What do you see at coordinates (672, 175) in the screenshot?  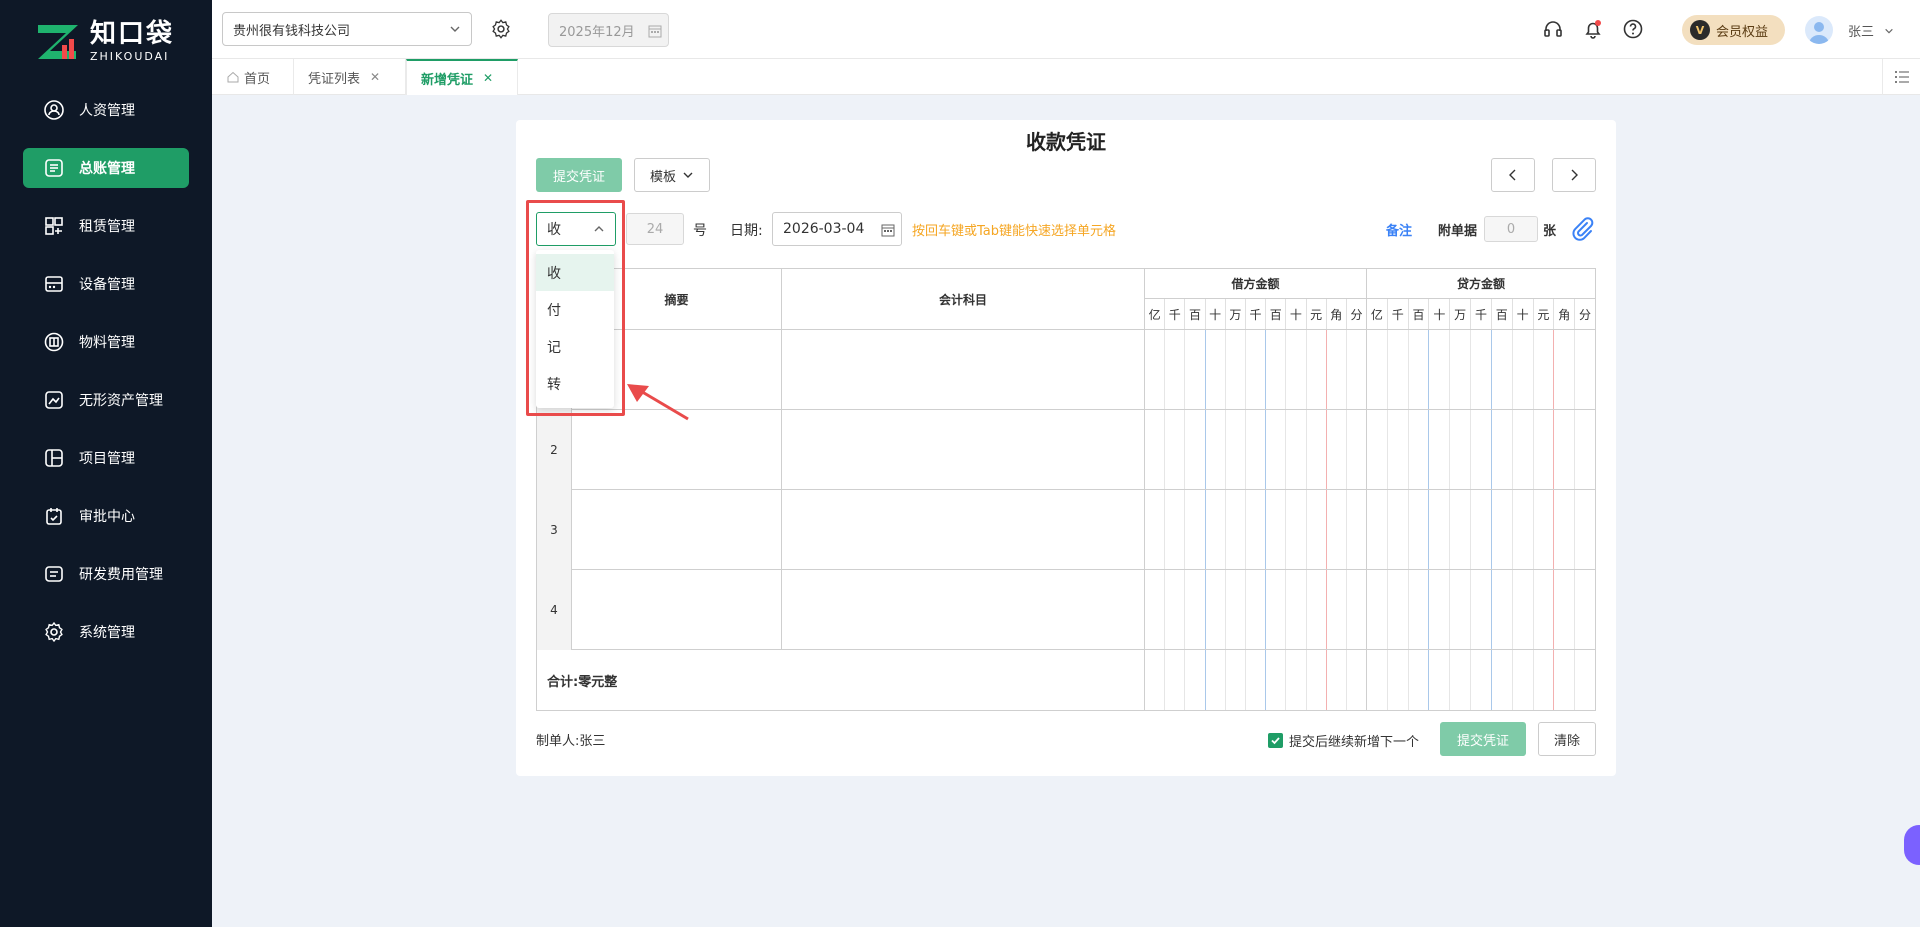 I see `template-button: 模板` at bounding box center [672, 175].